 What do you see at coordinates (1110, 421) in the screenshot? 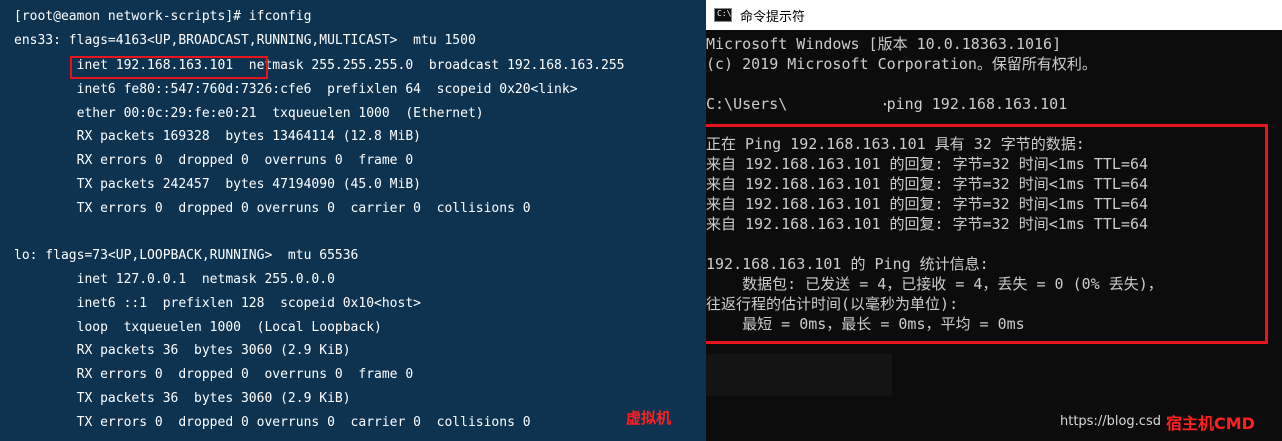
I see `watermark-text: https://blog.csd` at bounding box center [1110, 421].